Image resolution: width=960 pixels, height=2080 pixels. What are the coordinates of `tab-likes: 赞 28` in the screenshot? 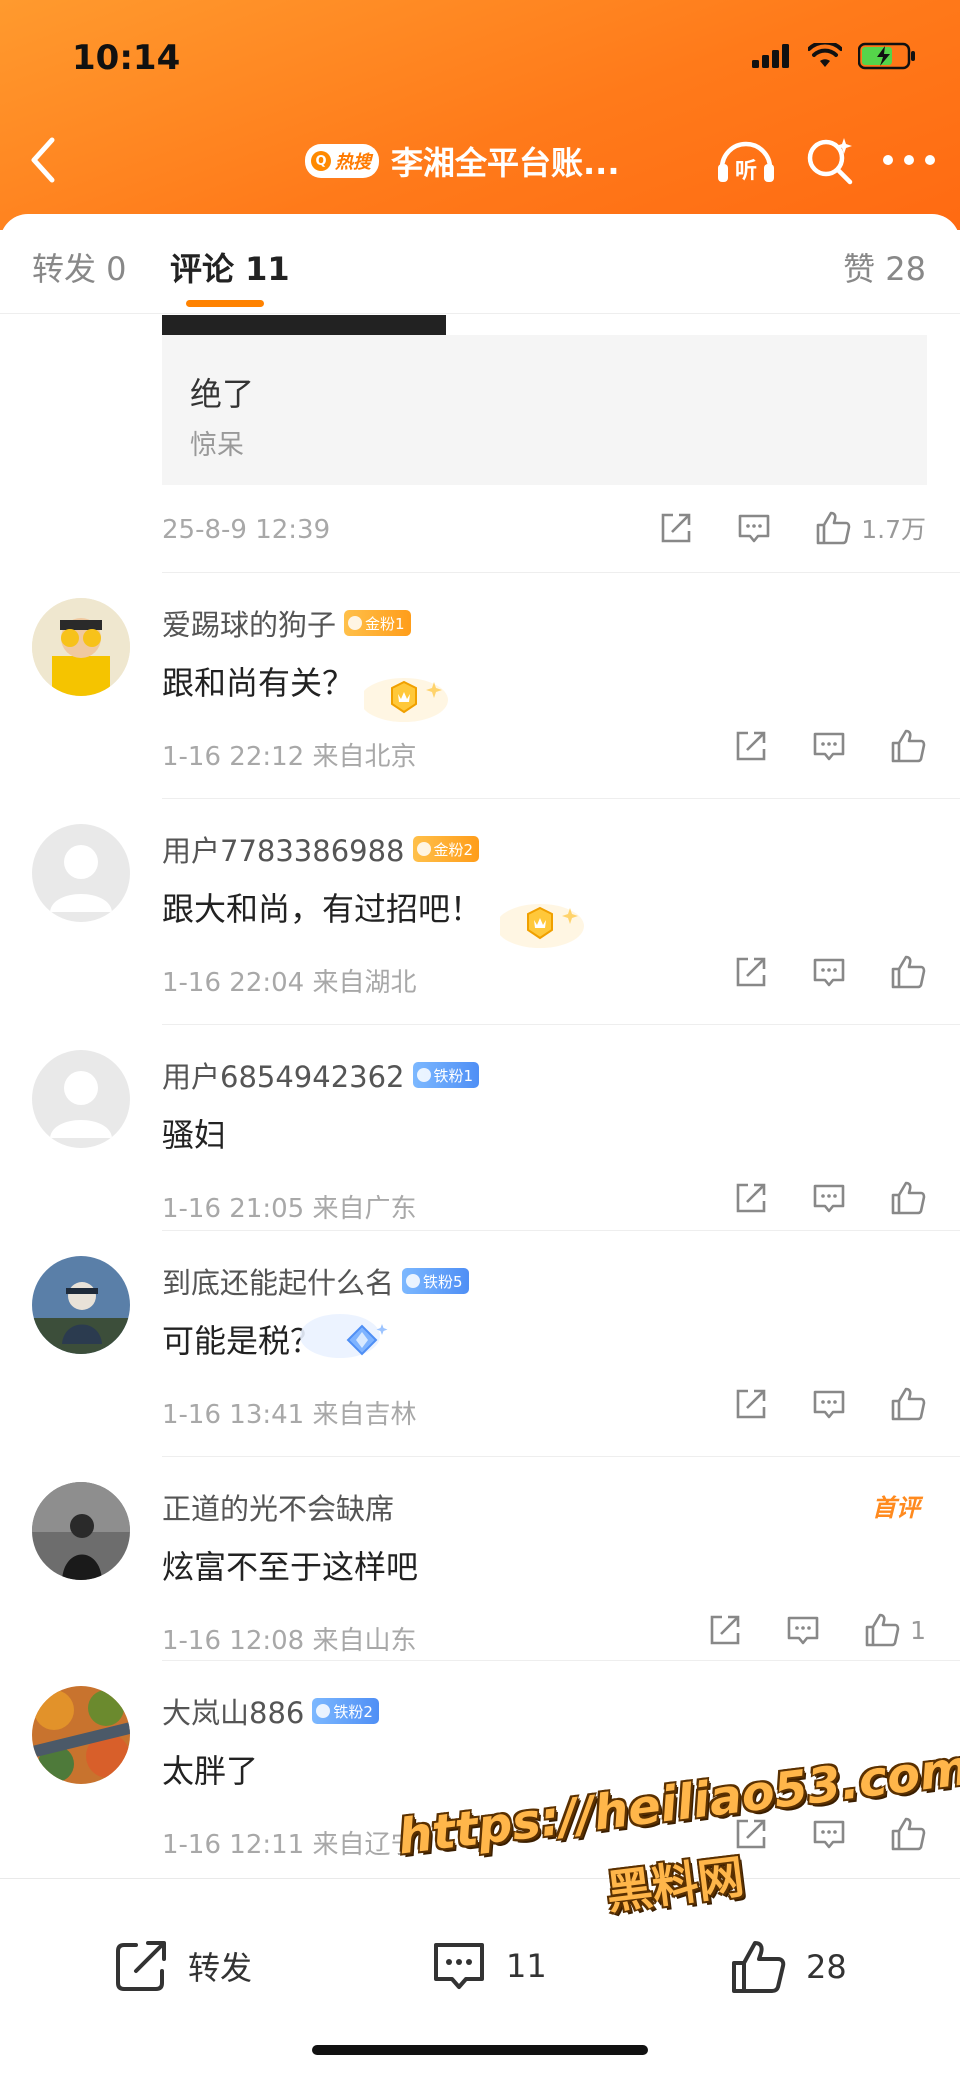 It's located at (884, 267).